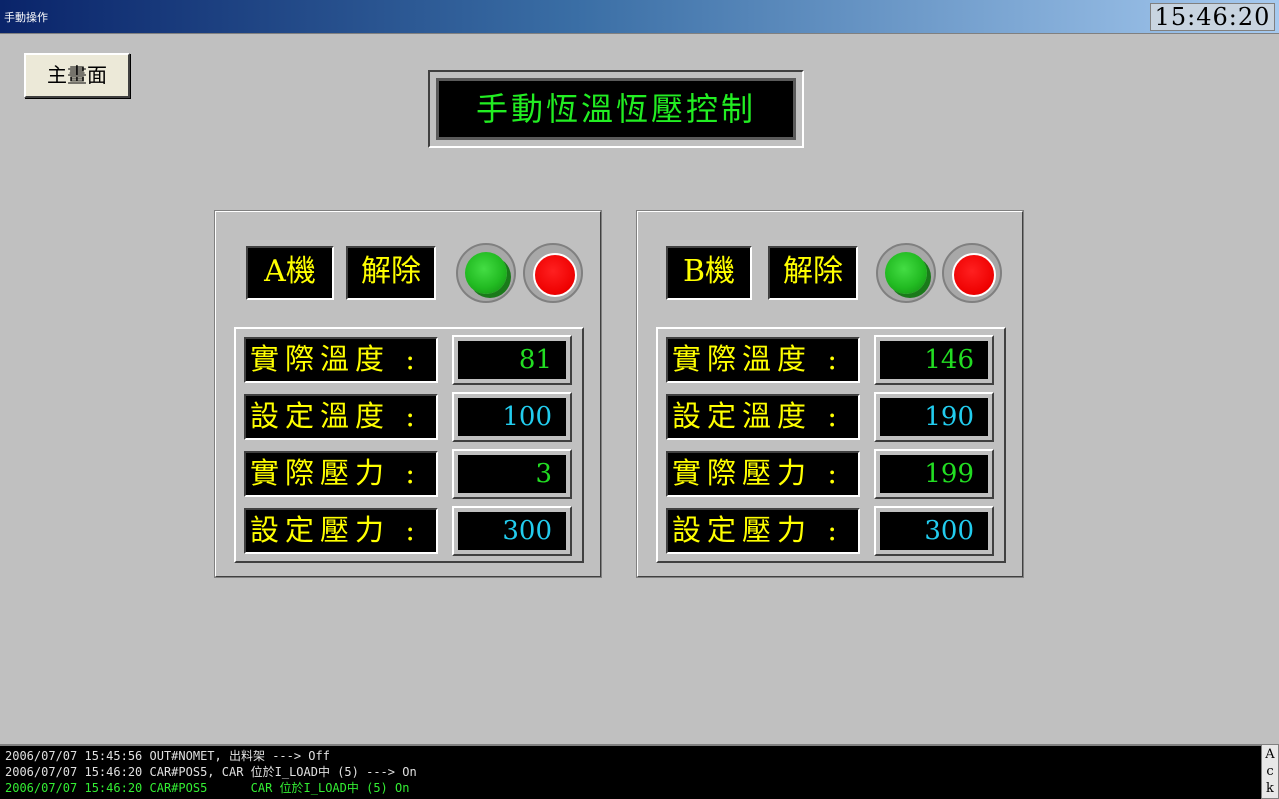 The height and width of the screenshot is (799, 1279). I want to click on actual-temp-value: 146, so click(934, 360).